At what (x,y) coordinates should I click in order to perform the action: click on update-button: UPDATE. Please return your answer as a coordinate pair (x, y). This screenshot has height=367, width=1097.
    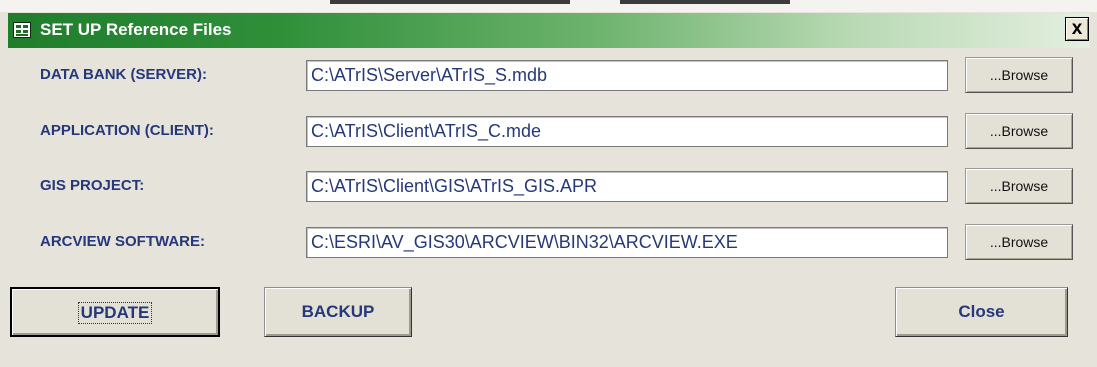
    Looking at the image, I should click on (115, 312).